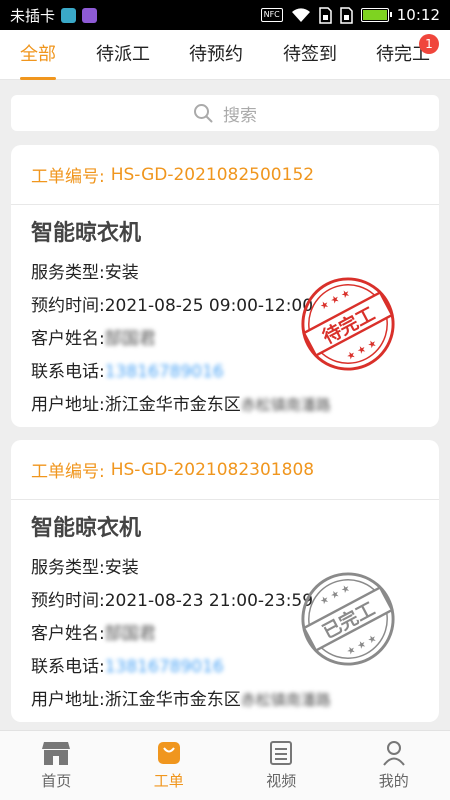  What do you see at coordinates (56, 765) in the screenshot?
I see `nav-home: 首页` at bounding box center [56, 765].